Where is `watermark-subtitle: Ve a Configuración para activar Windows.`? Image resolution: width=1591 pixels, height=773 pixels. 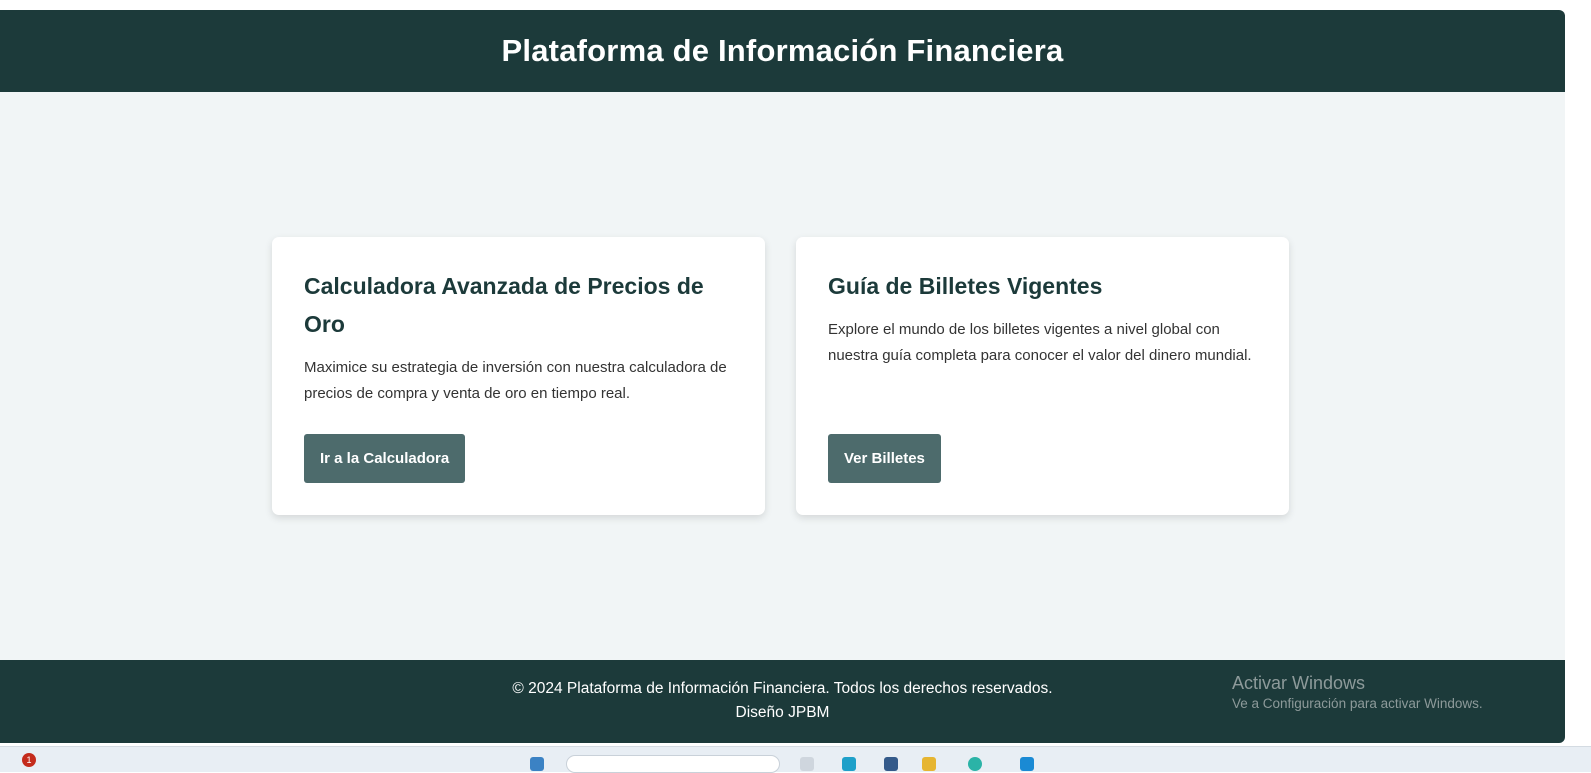
watermark-subtitle: Ve a Configuración para activar Windows. is located at coordinates (1357, 703).